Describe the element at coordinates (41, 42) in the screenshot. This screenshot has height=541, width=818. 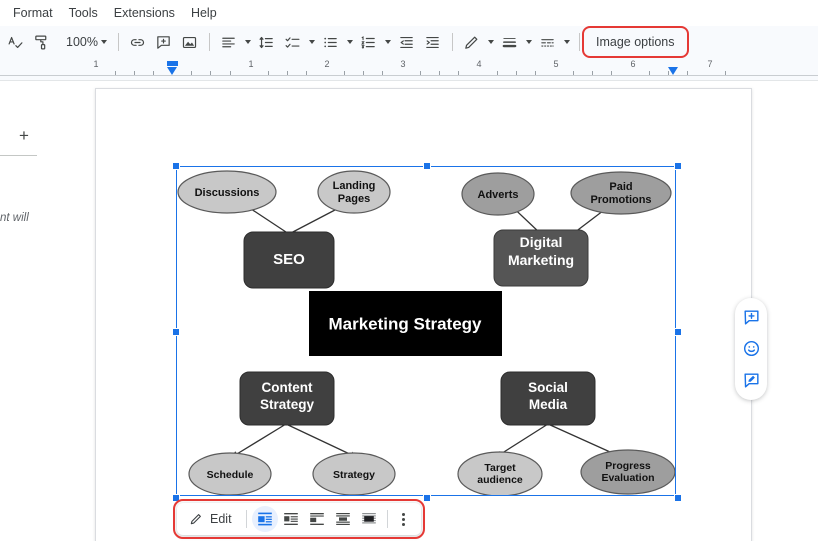
I see `paint-format-icon` at that location.